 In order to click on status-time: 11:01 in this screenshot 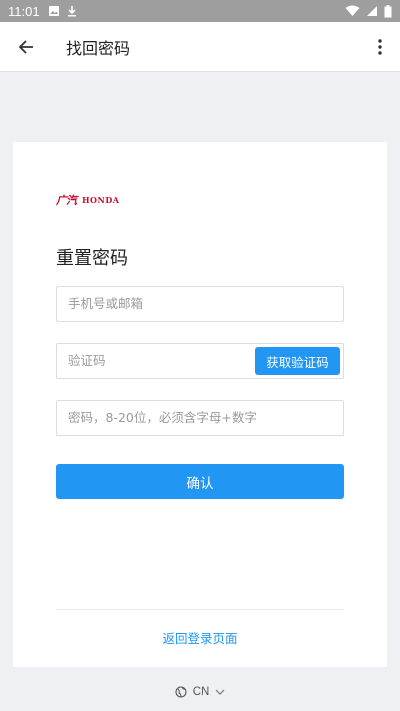, I will do `click(24, 11)`.